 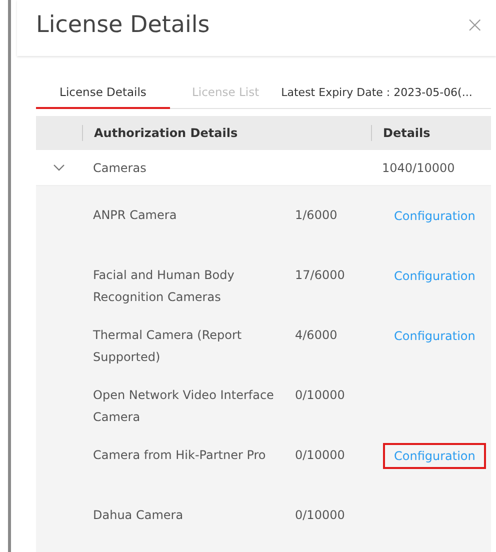 What do you see at coordinates (184, 133) in the screenshot?
I see `column-header: Authorization Details` at bounding box center [184, 133].